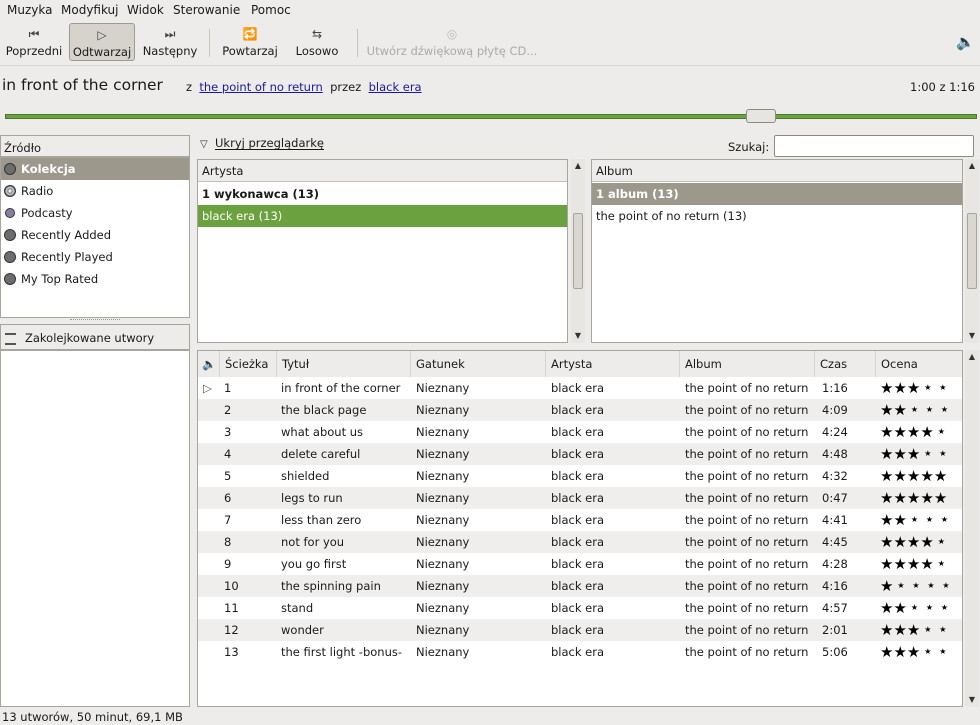 This screenshot has width=980, height=725. What do you see at coordinates (262, 143) in the screenshot?
I see `hide-browser-toggle: ▽ Ukryj przeglądarkę` at bounding box center [262, 143].